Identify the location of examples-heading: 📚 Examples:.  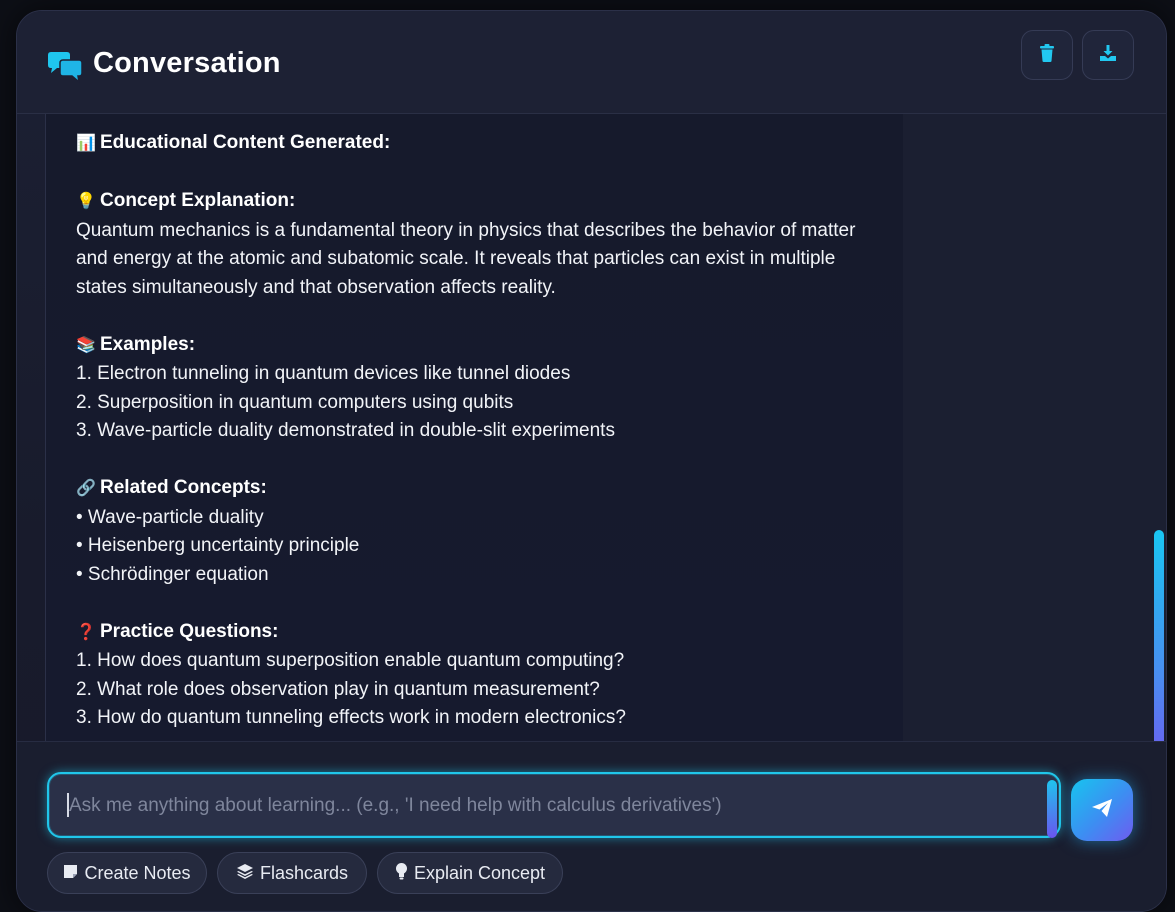
(486, 346).